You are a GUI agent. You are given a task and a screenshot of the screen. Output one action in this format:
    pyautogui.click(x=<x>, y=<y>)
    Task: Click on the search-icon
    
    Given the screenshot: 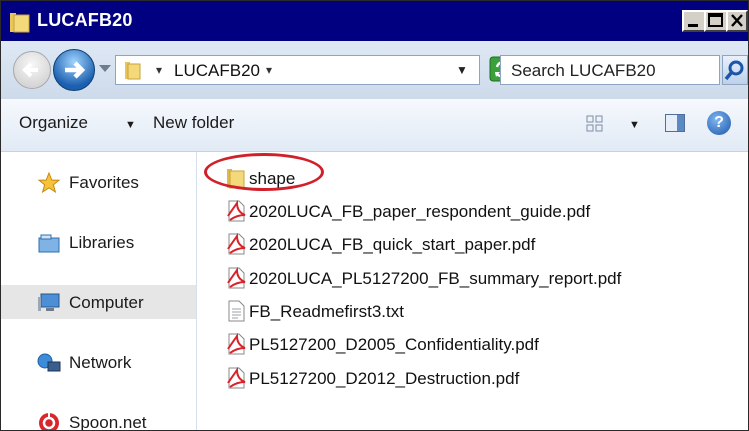 What is the action you would take?
    pyautogui.click(x=734, y=70)
    